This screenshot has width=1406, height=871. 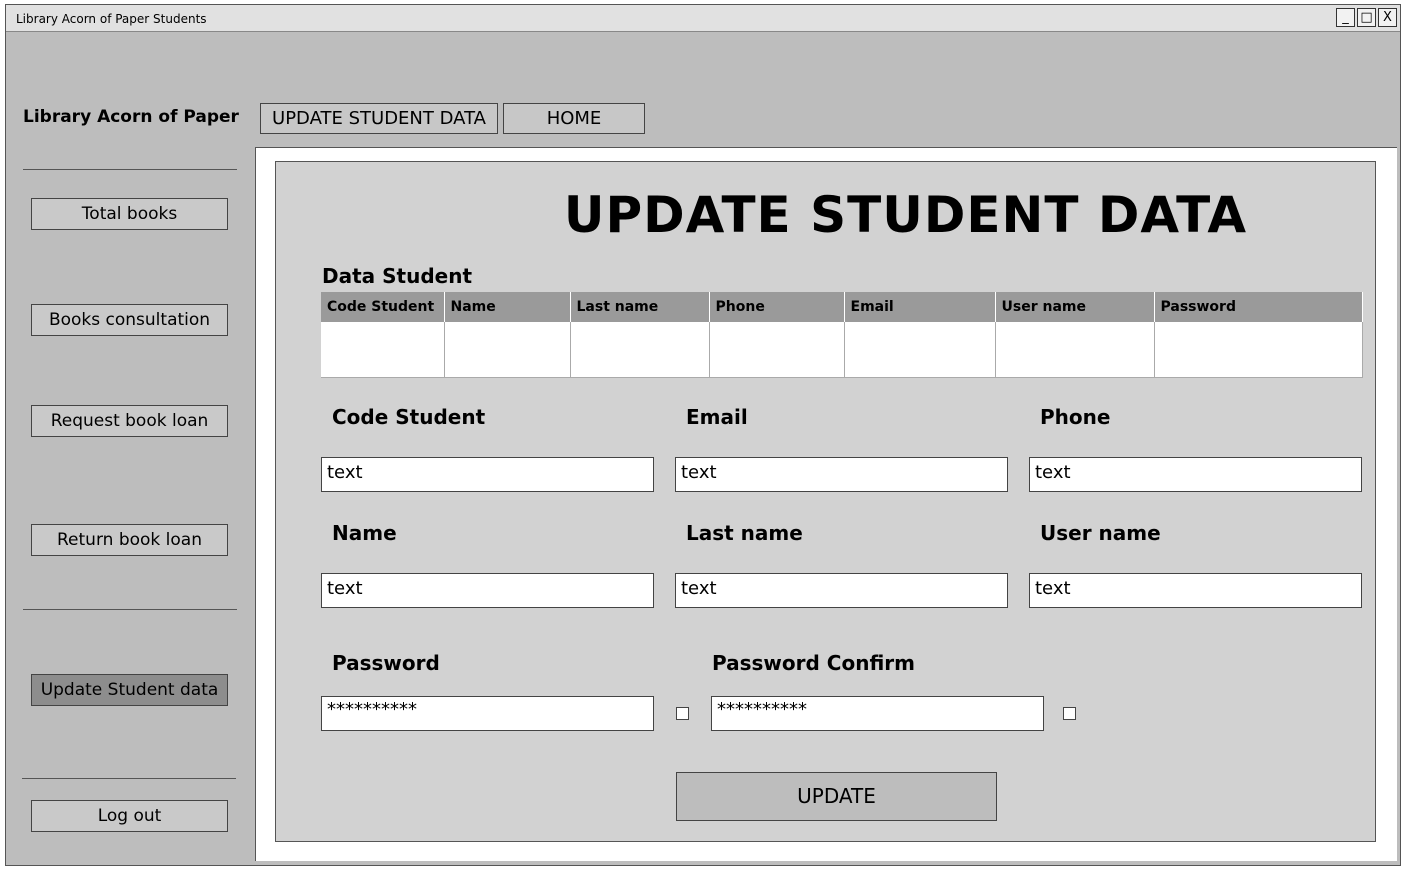 What do you see at coordinates (1195, 474) in the screenshot?
I see `phone-input: text` at bounding box center [1195, 474].